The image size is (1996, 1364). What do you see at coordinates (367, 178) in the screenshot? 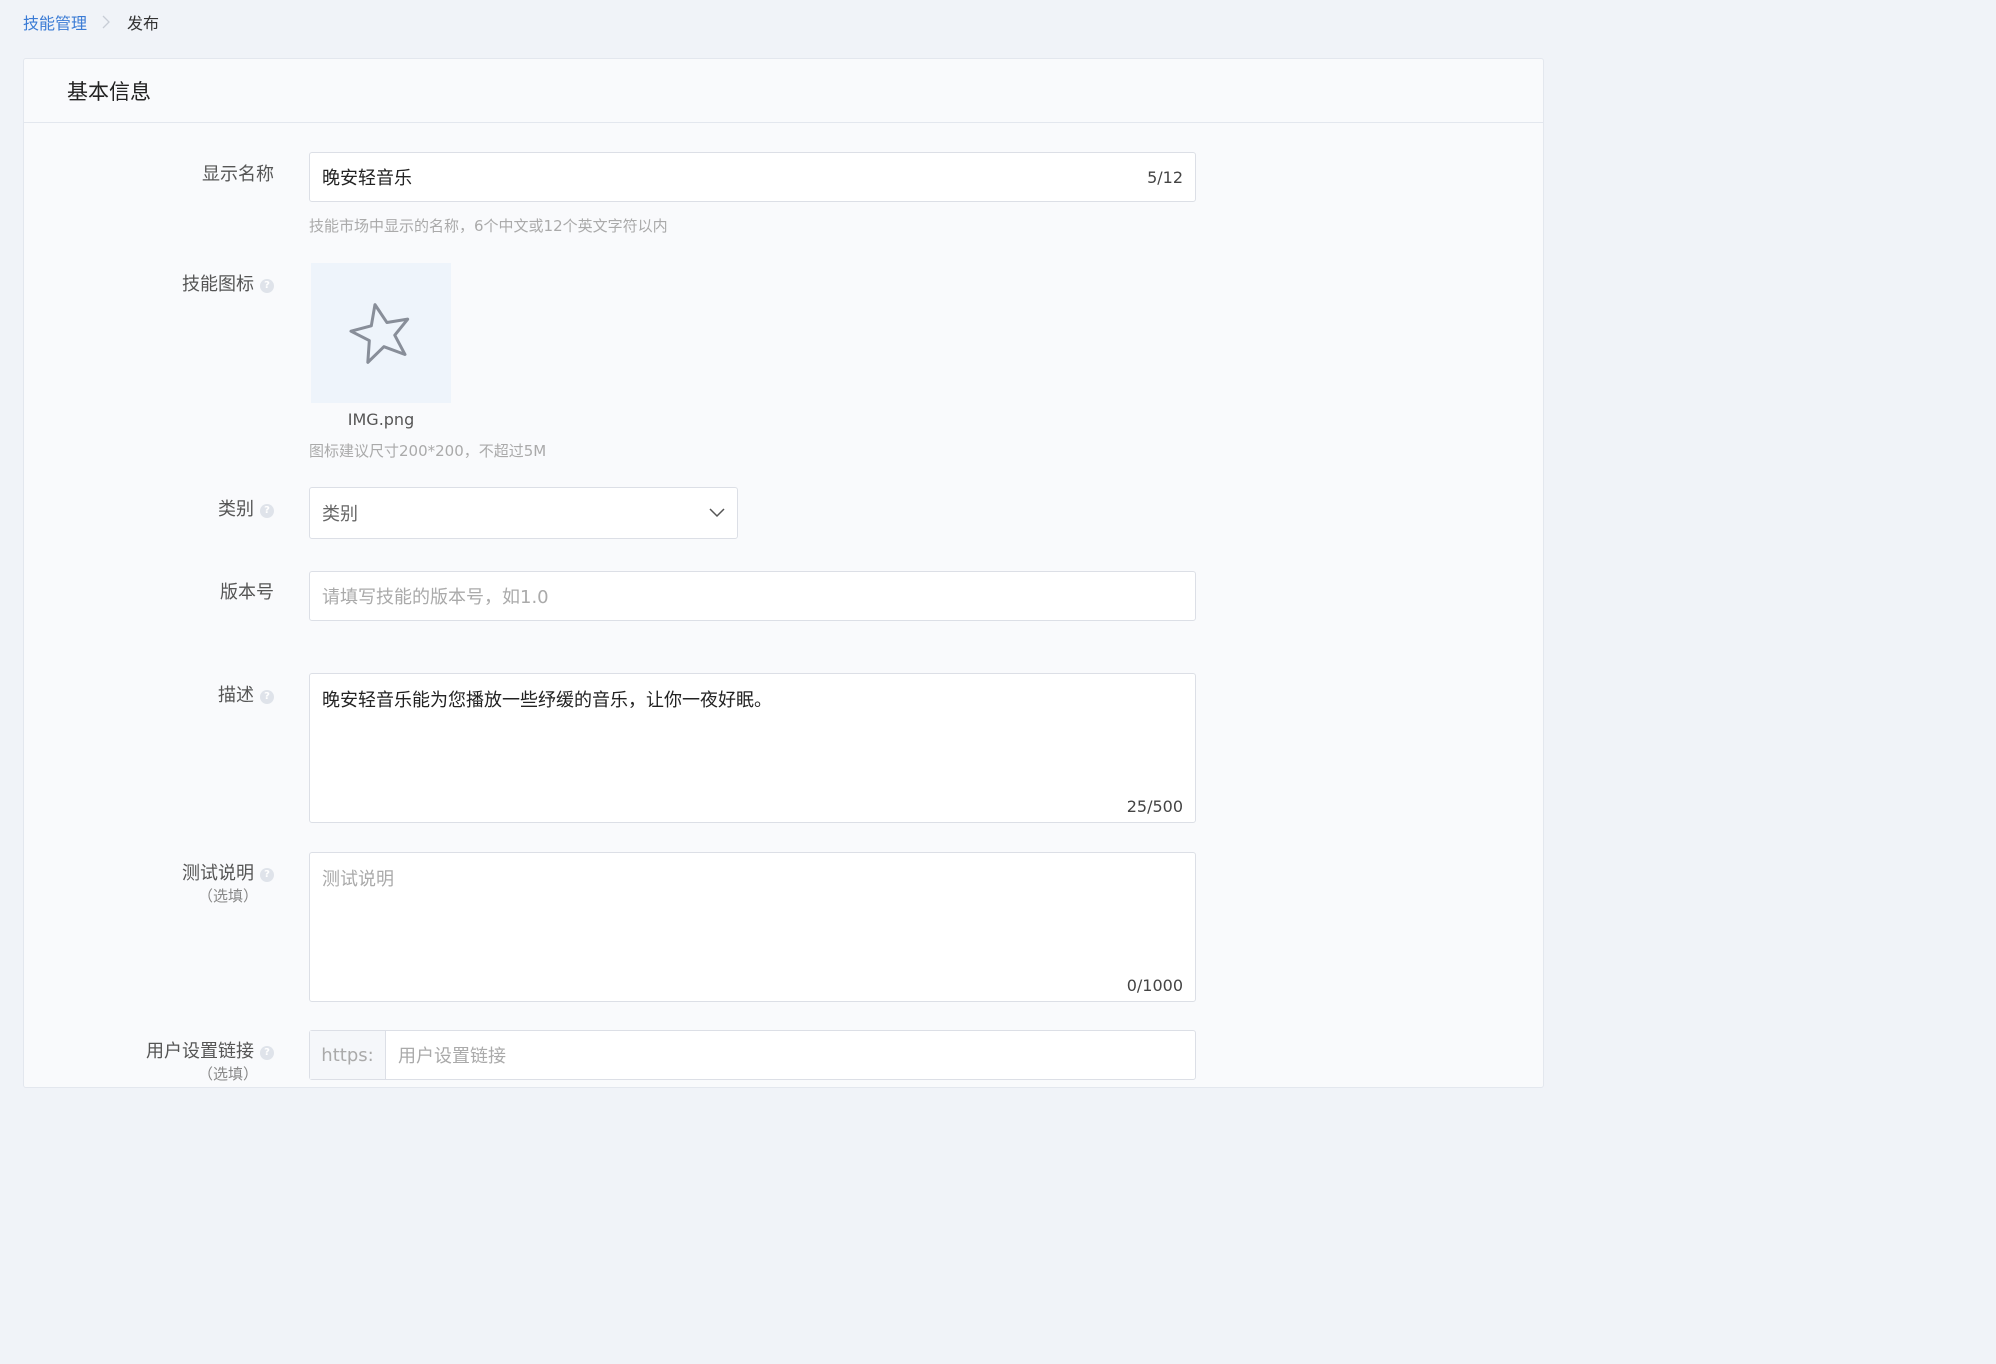
I see `display-name-value: 晚安轻音乐` at bounding box center [367, 178].